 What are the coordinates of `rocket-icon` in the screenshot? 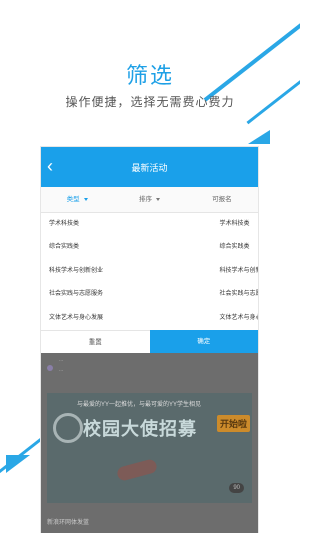 It's located at (137, 470).